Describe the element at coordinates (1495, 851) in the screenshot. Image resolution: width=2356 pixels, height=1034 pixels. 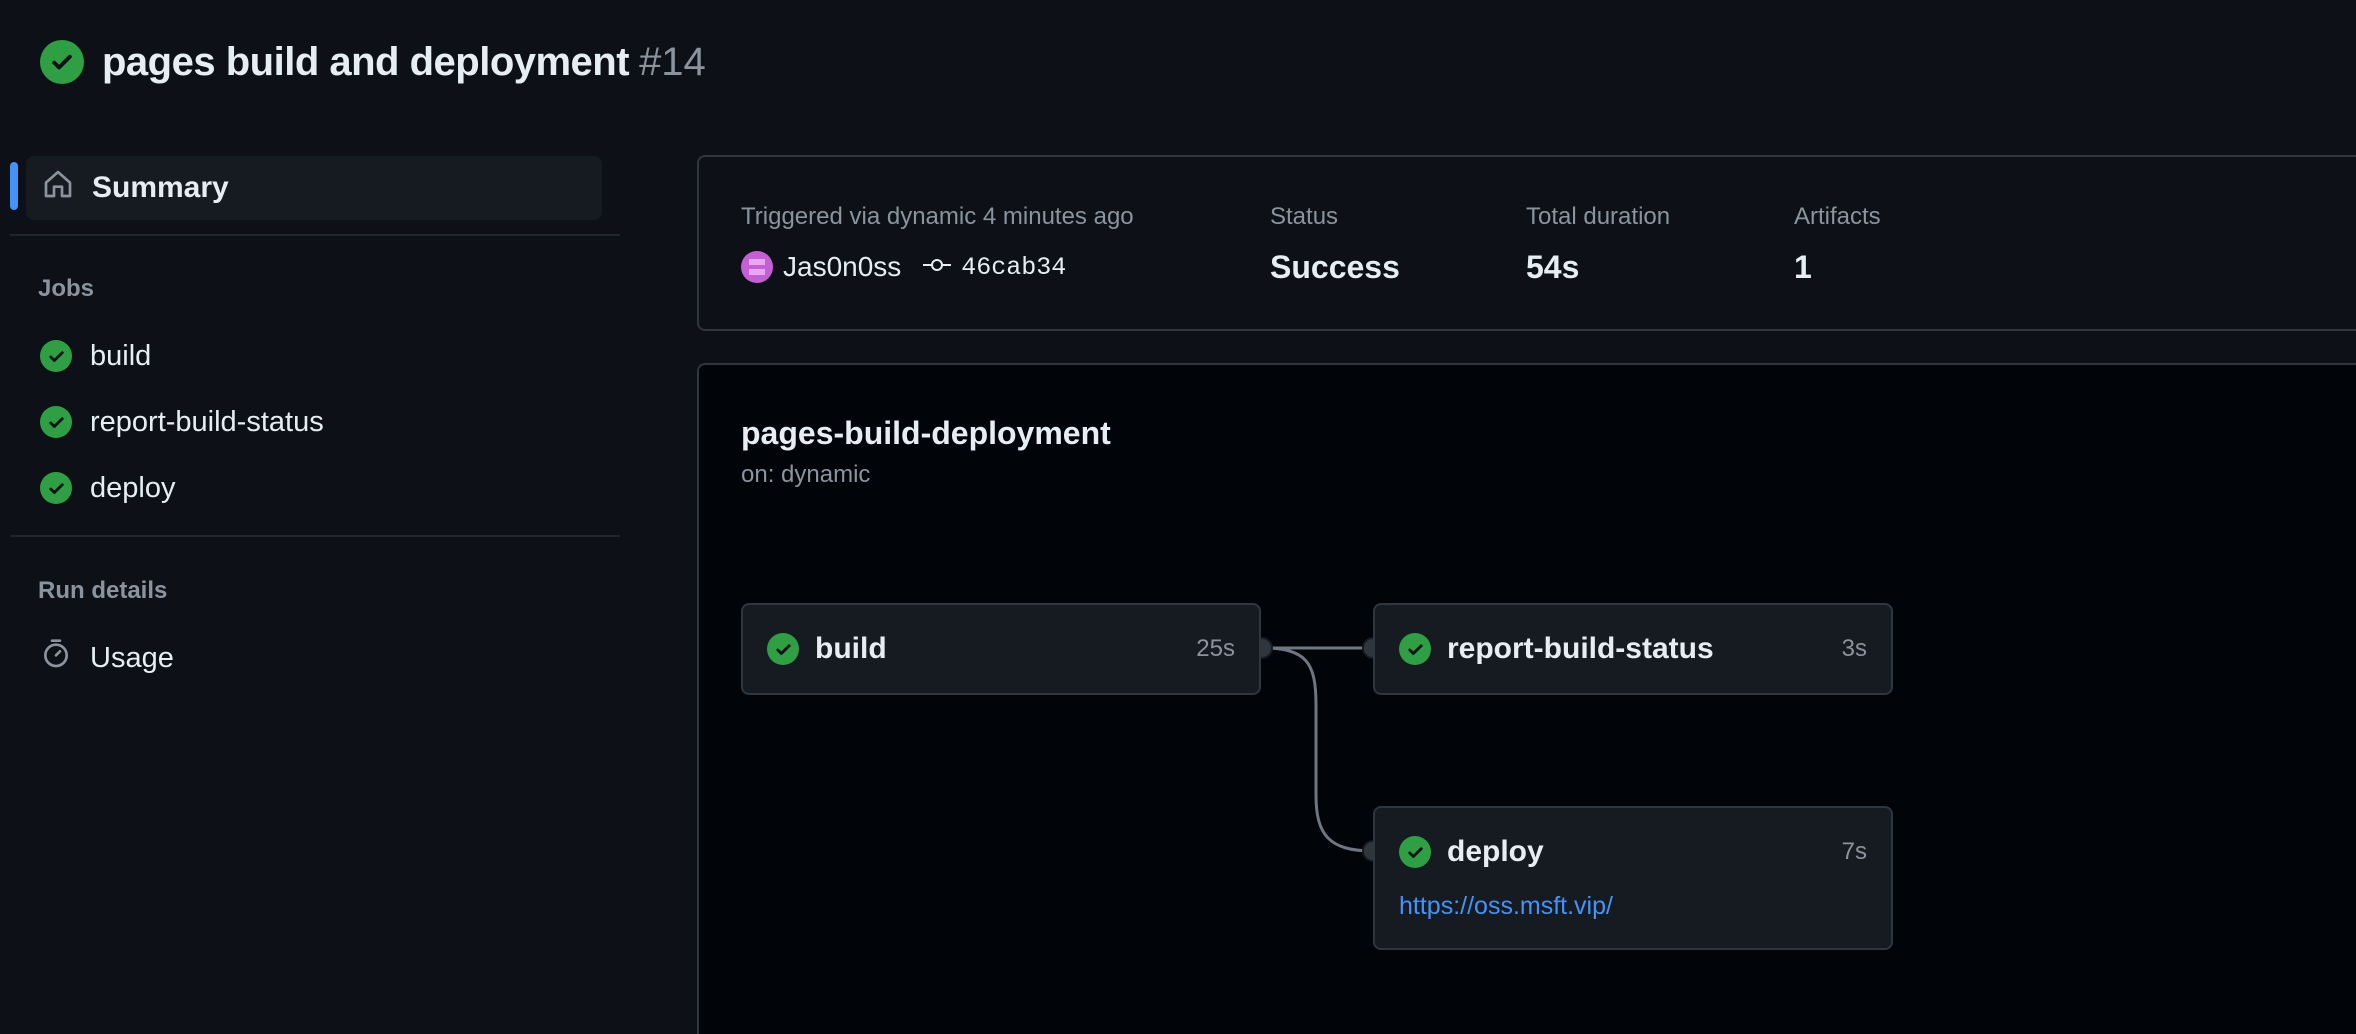
I see `job-name: deploy` at that location.